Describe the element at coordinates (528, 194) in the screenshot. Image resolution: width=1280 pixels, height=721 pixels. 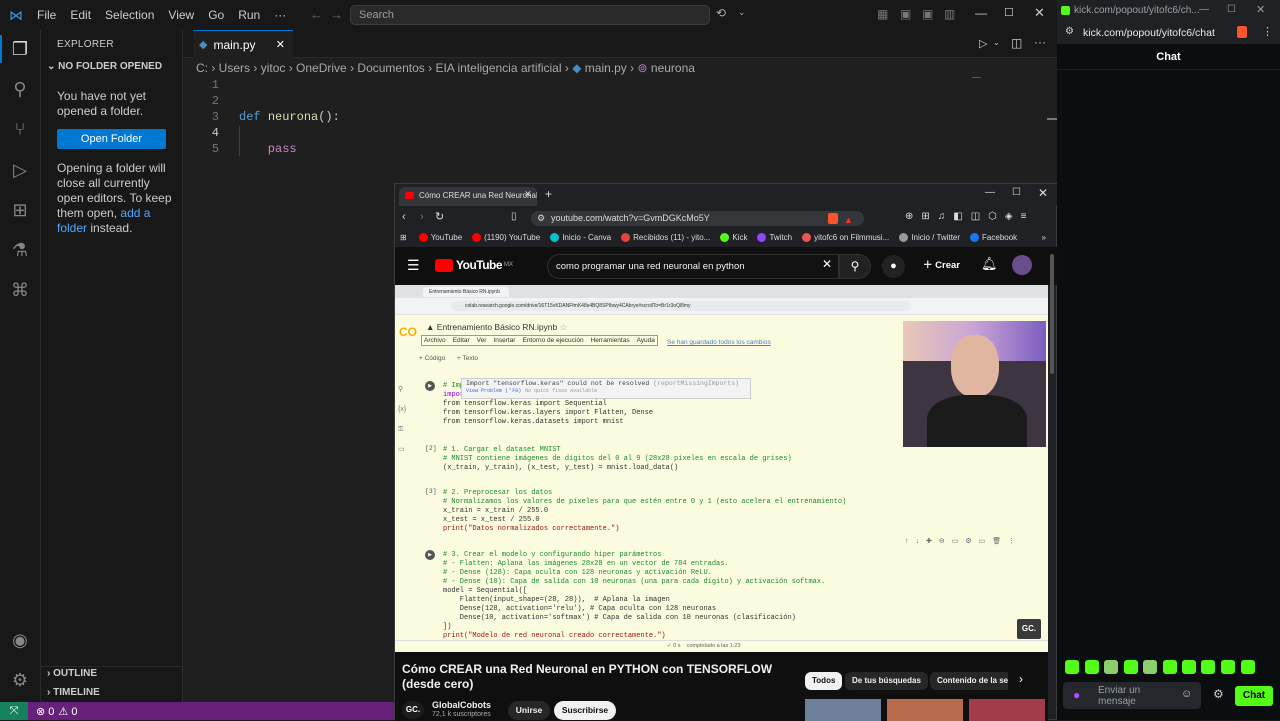
I see `close-tab-icon: ✕` at that location.